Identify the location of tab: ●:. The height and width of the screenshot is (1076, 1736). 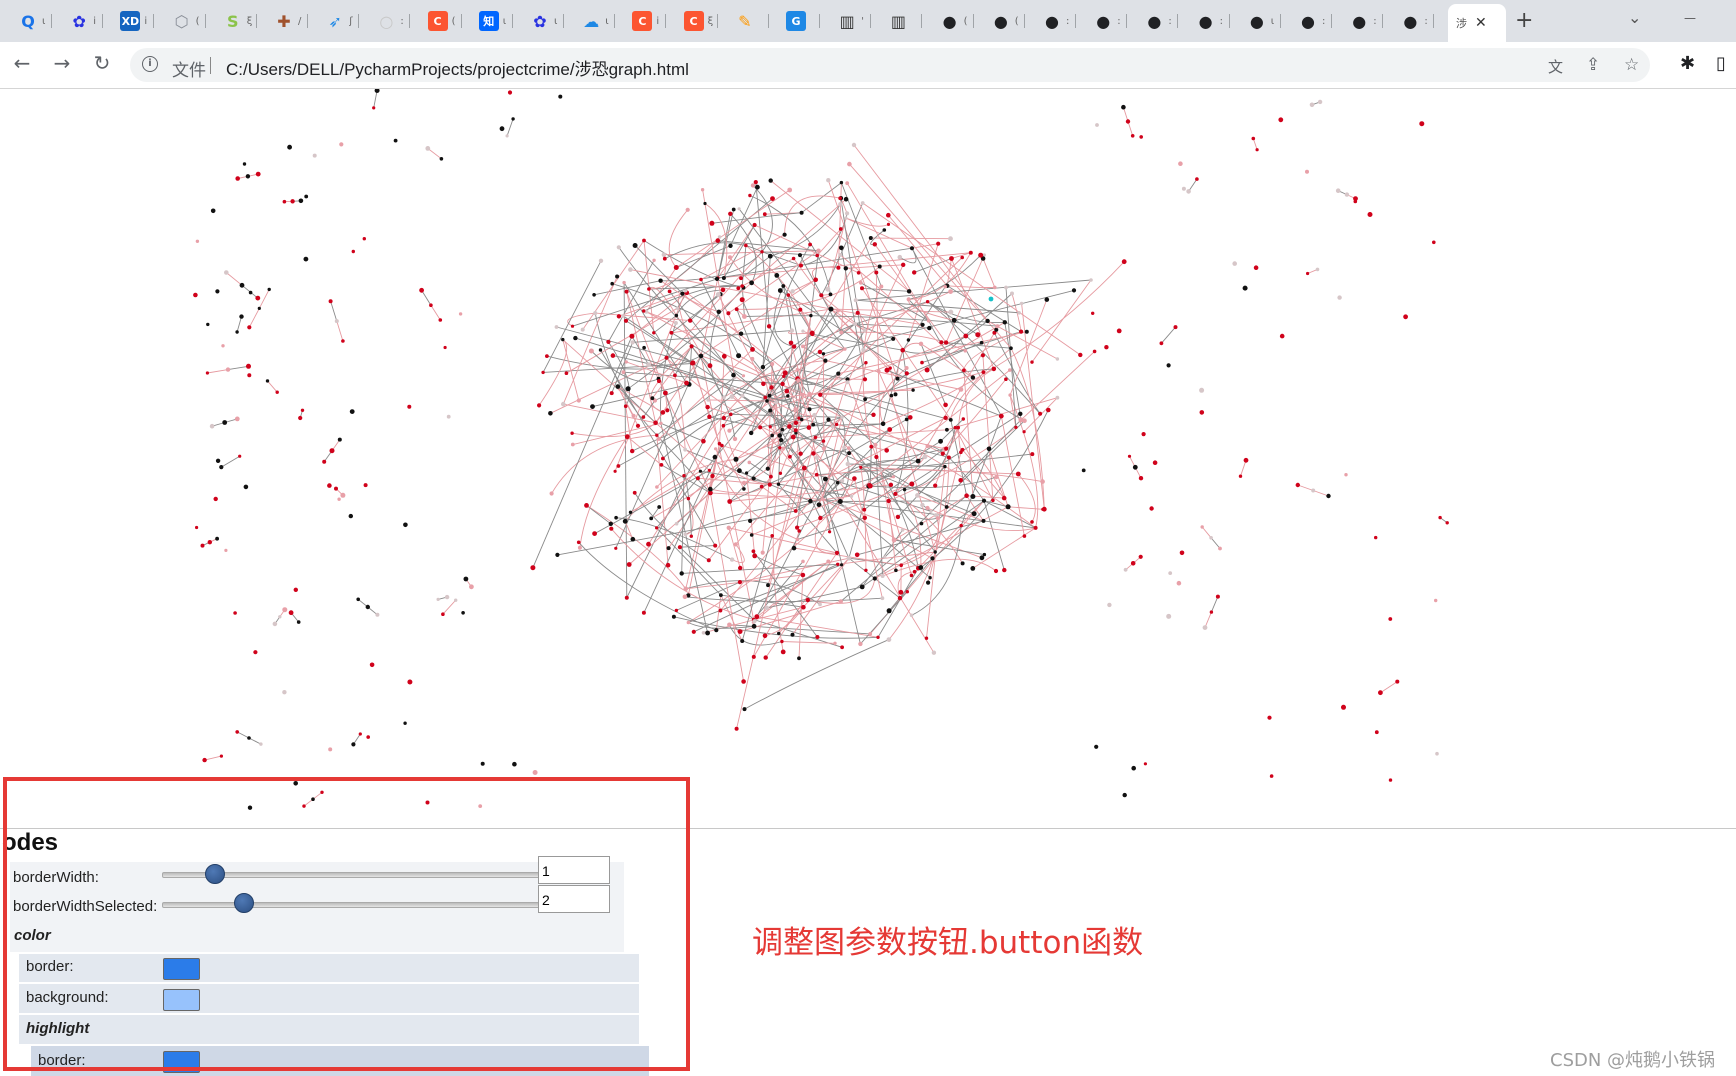
(1311, 21).